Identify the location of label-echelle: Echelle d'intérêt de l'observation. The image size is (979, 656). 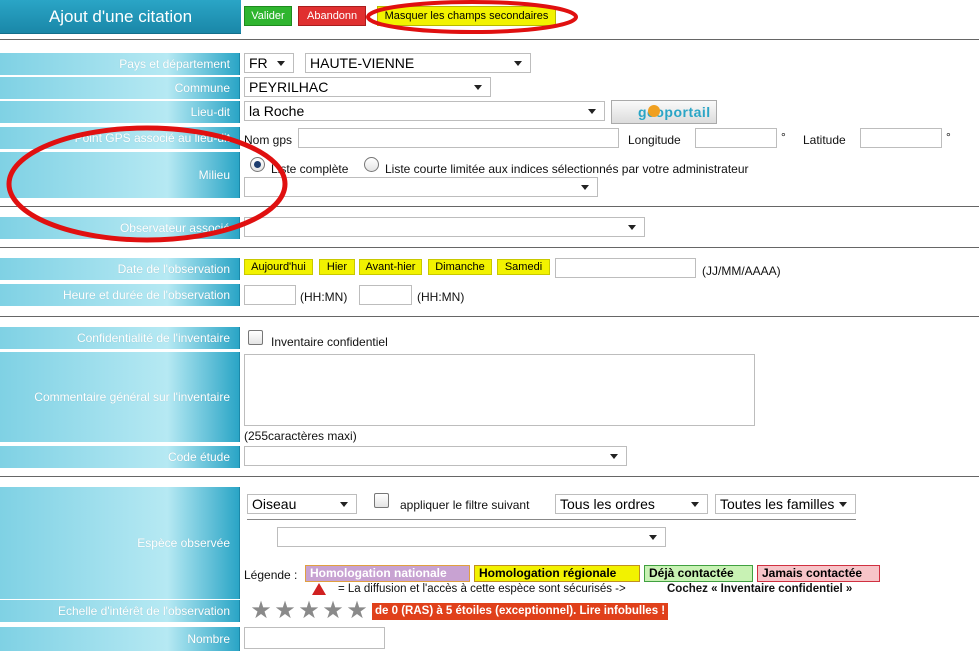
(120, 611).